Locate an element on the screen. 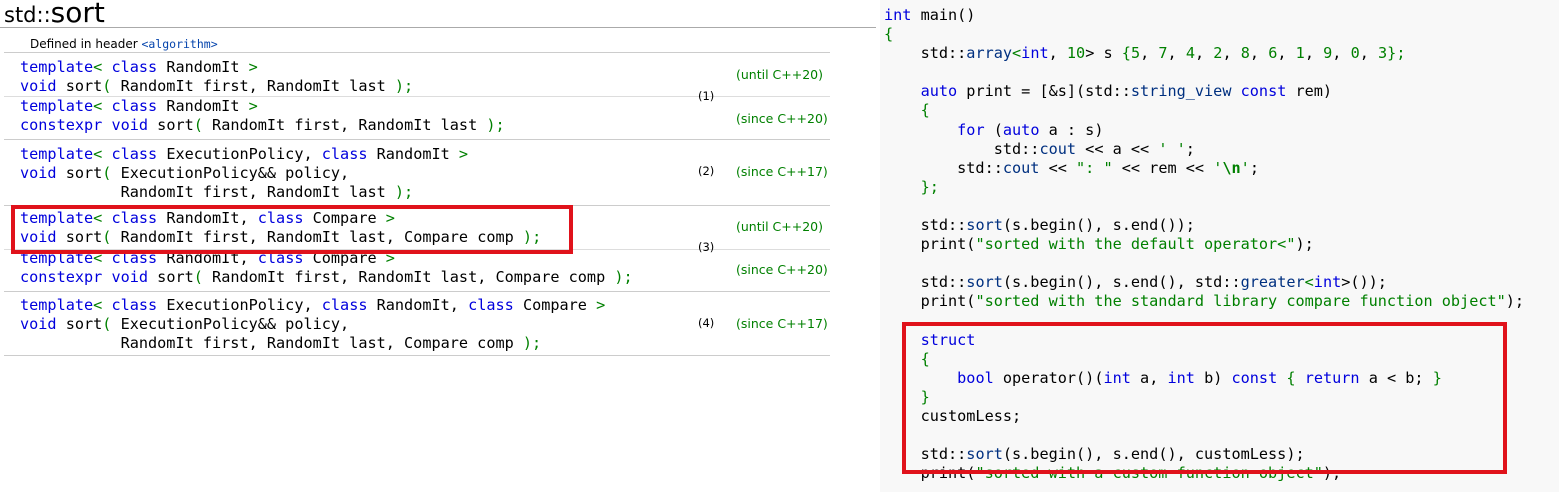 This screenshot has height=492, width=1559. code-token: print = [&s](std:: is located at coordinates (1044, 91).